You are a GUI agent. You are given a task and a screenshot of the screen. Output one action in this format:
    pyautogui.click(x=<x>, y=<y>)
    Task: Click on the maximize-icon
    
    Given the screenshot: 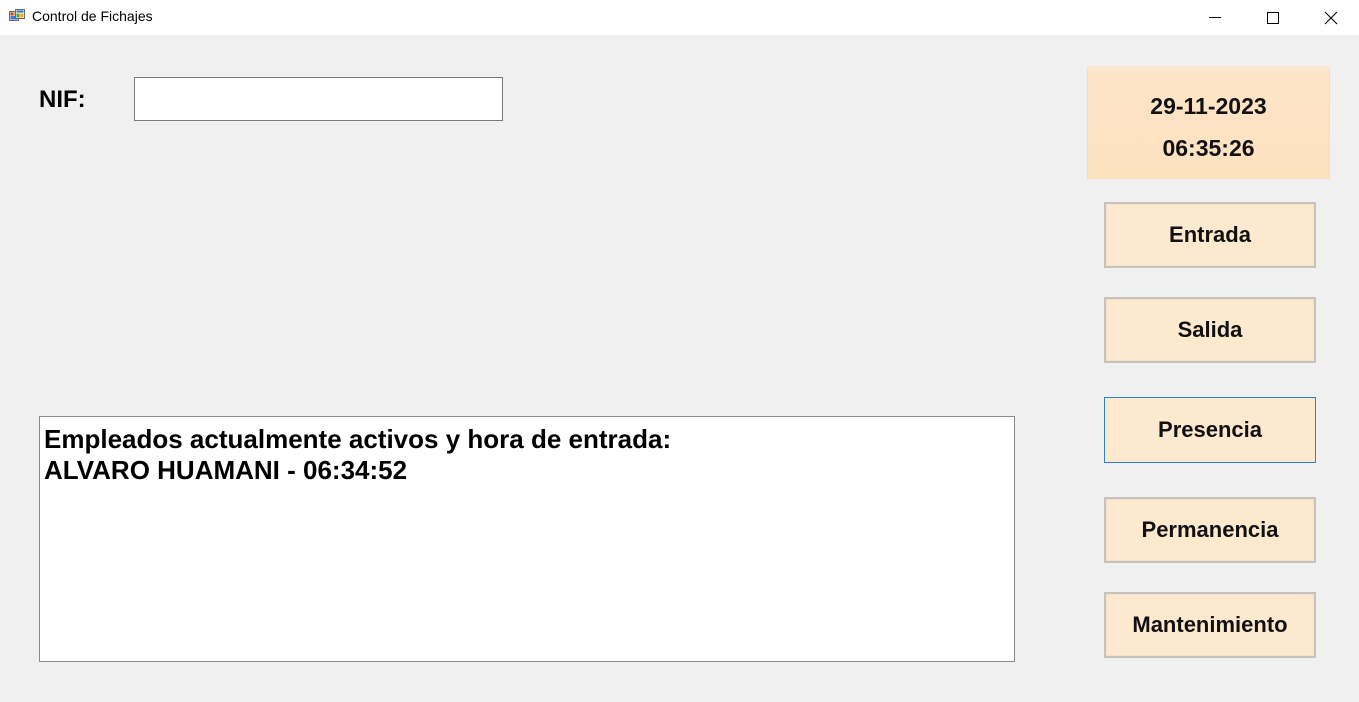 What is the action you would take?
    pyautogui.click(x=1273, y=18)
    